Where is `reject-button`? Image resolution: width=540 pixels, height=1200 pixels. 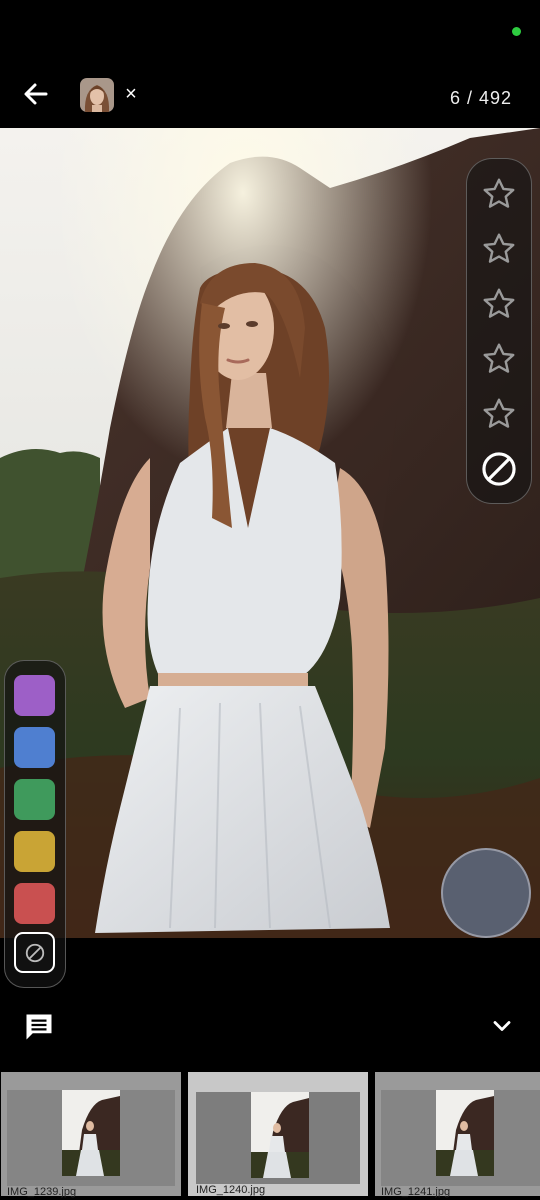 reject-button is located at coordinates (499, 469).